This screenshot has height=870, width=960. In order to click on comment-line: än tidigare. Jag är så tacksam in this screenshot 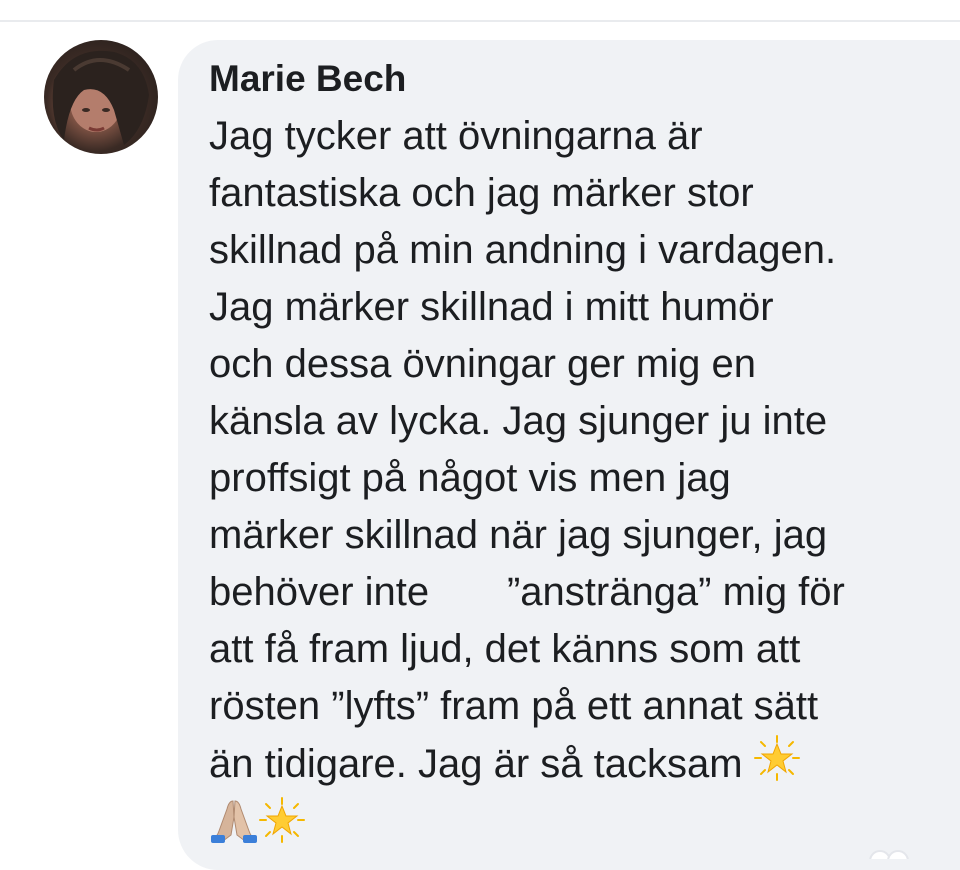, I will do `click(481, 764)`.